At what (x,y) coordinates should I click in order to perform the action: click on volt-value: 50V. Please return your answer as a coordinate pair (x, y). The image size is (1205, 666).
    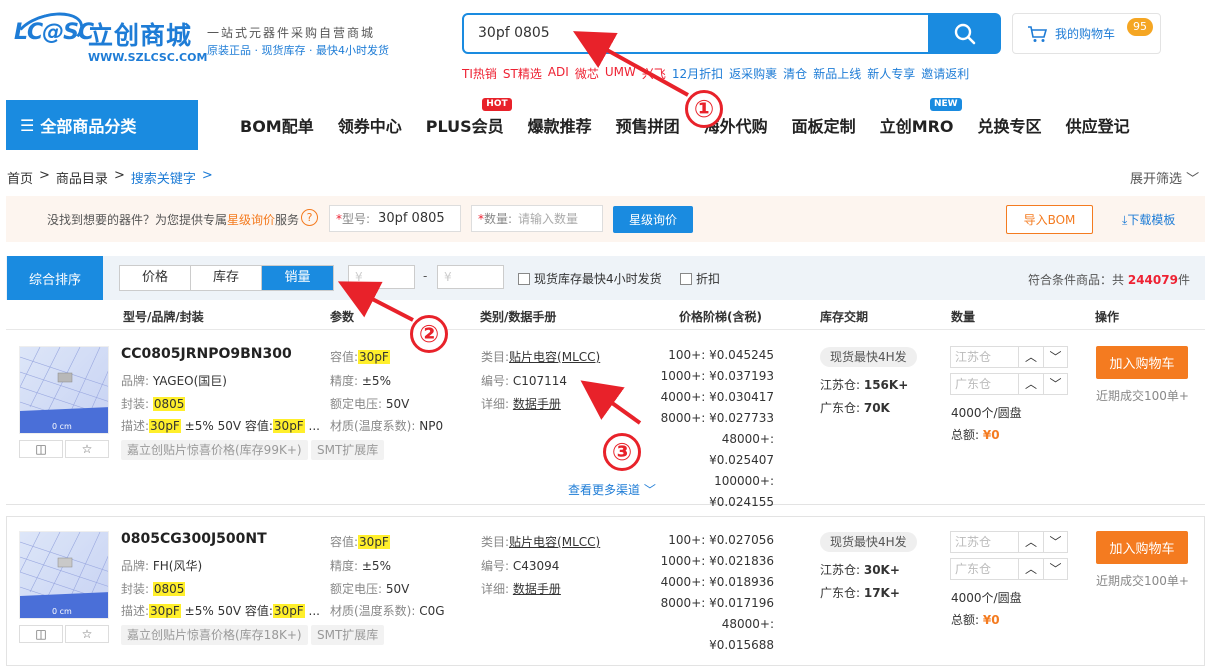
    Looking at the image, I should click on (397, 589).